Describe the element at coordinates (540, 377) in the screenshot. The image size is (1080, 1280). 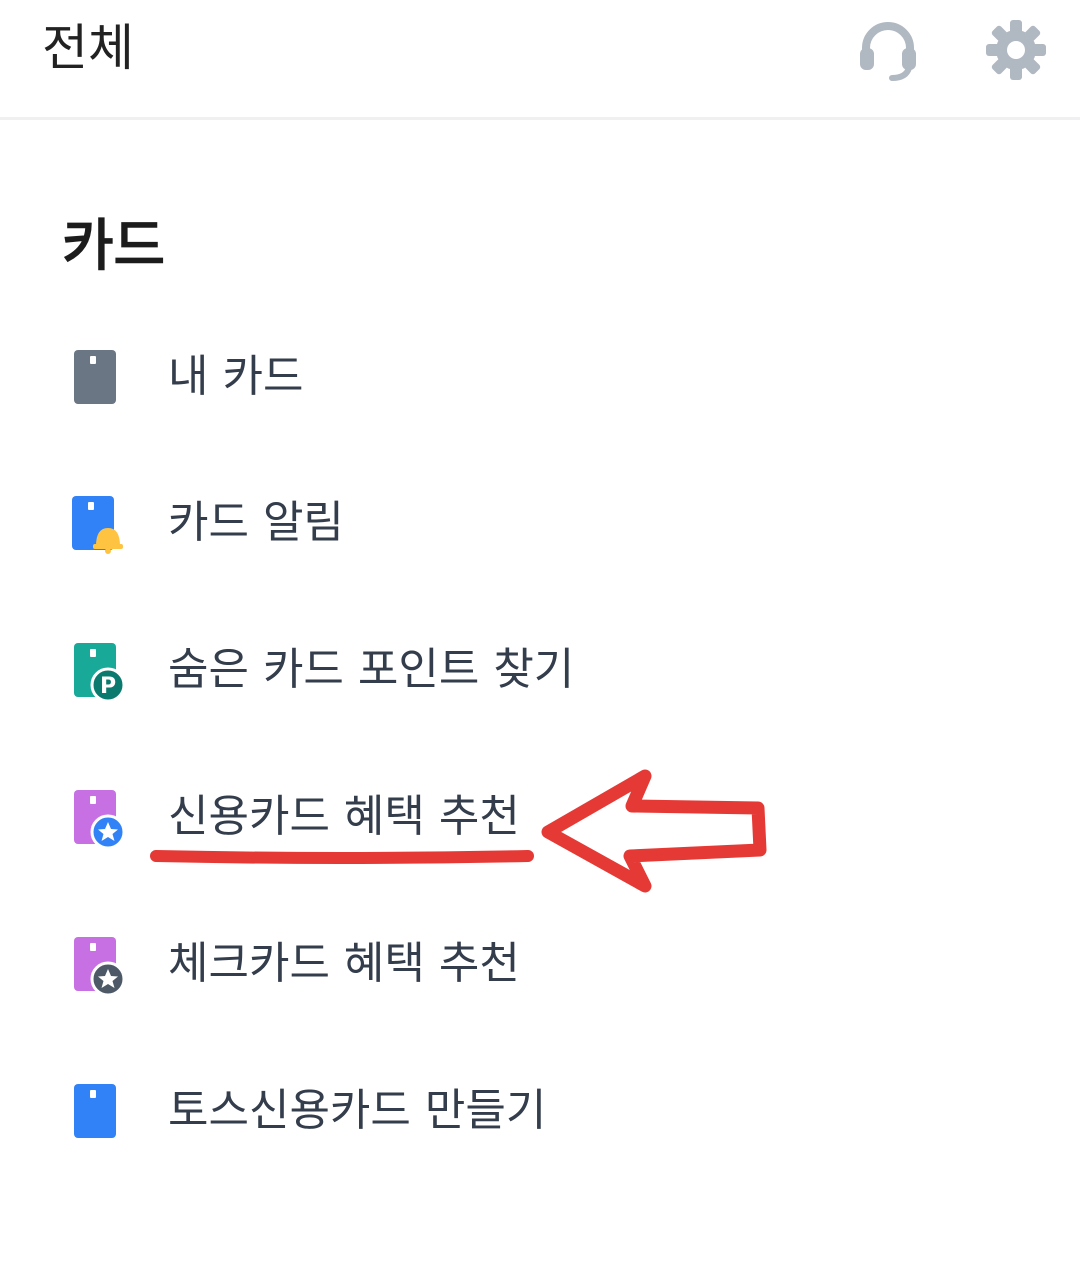
I see `menu-item-my-card: 내 카드` at that location.